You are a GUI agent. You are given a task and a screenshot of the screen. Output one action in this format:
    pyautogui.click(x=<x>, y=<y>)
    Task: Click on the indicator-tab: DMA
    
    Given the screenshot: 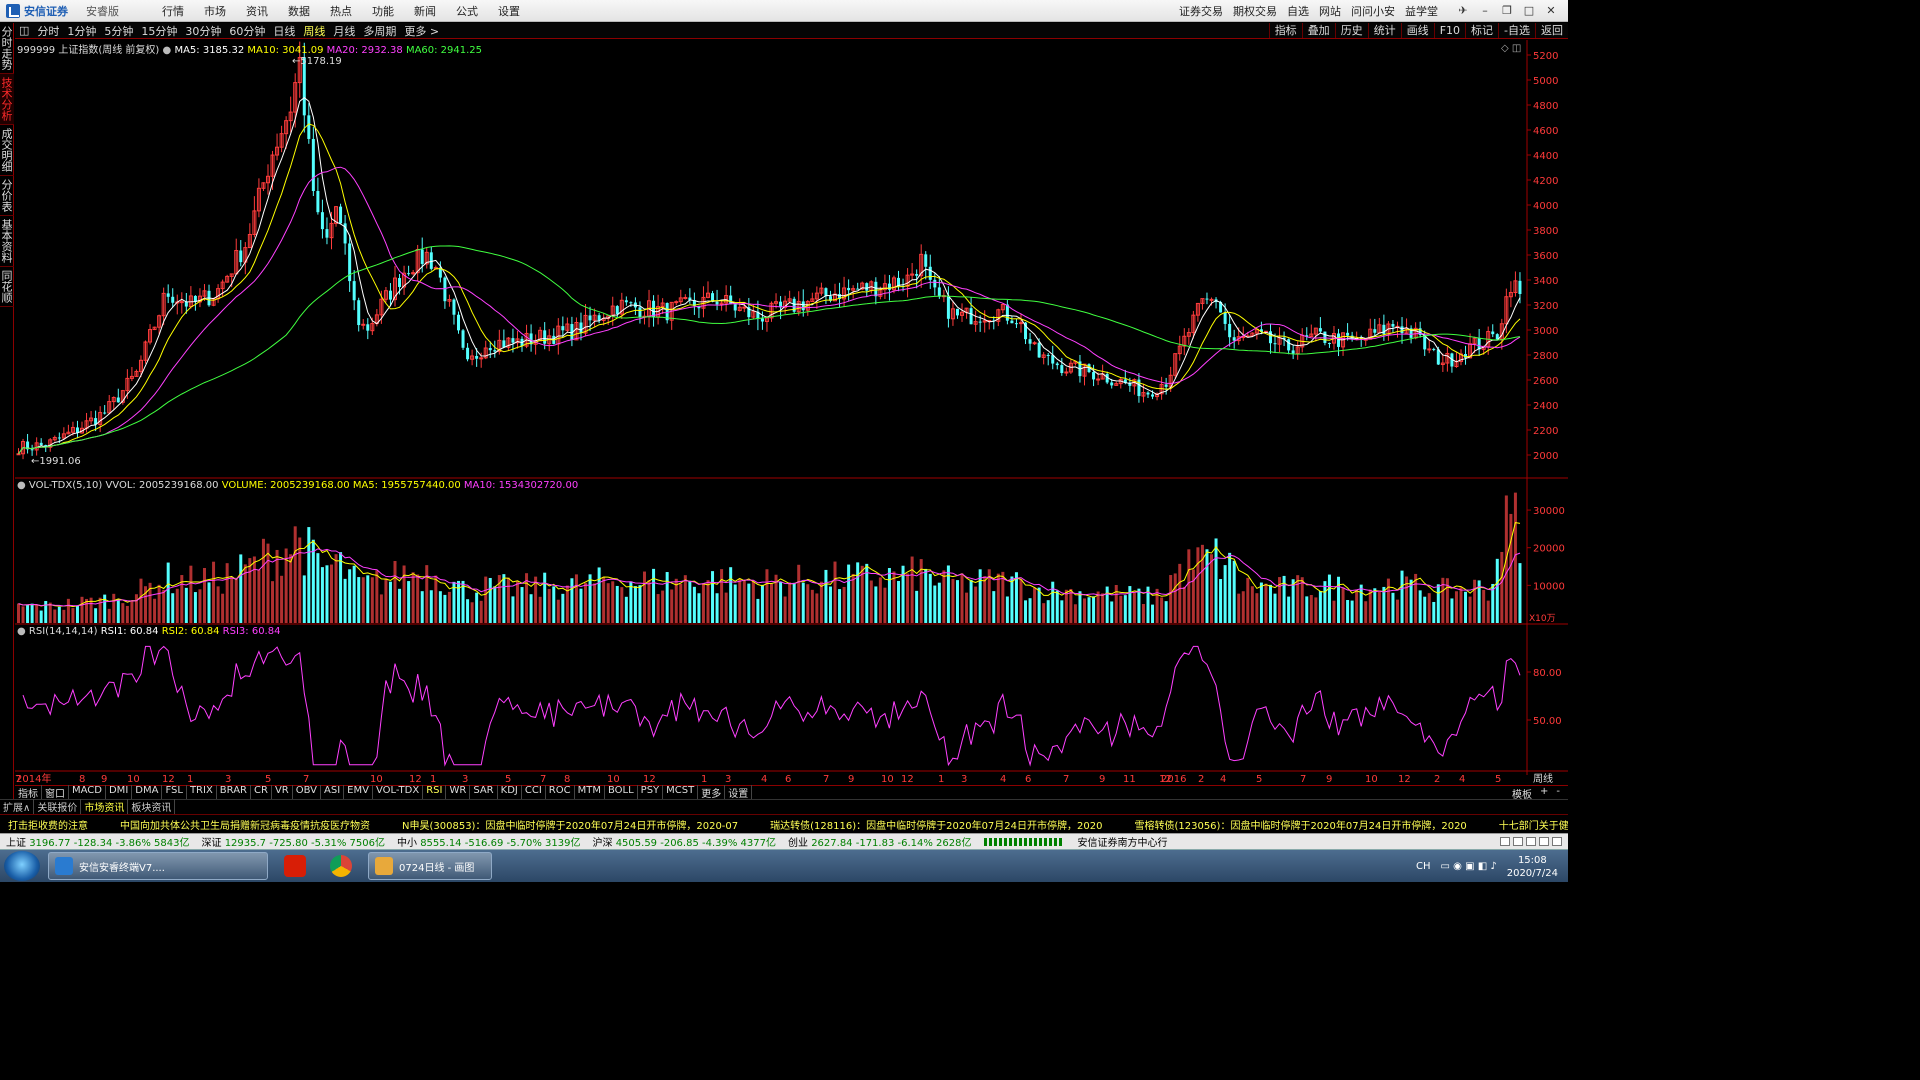 What is the action you would take?
    pyautogui.click(x=147, y=792)
    